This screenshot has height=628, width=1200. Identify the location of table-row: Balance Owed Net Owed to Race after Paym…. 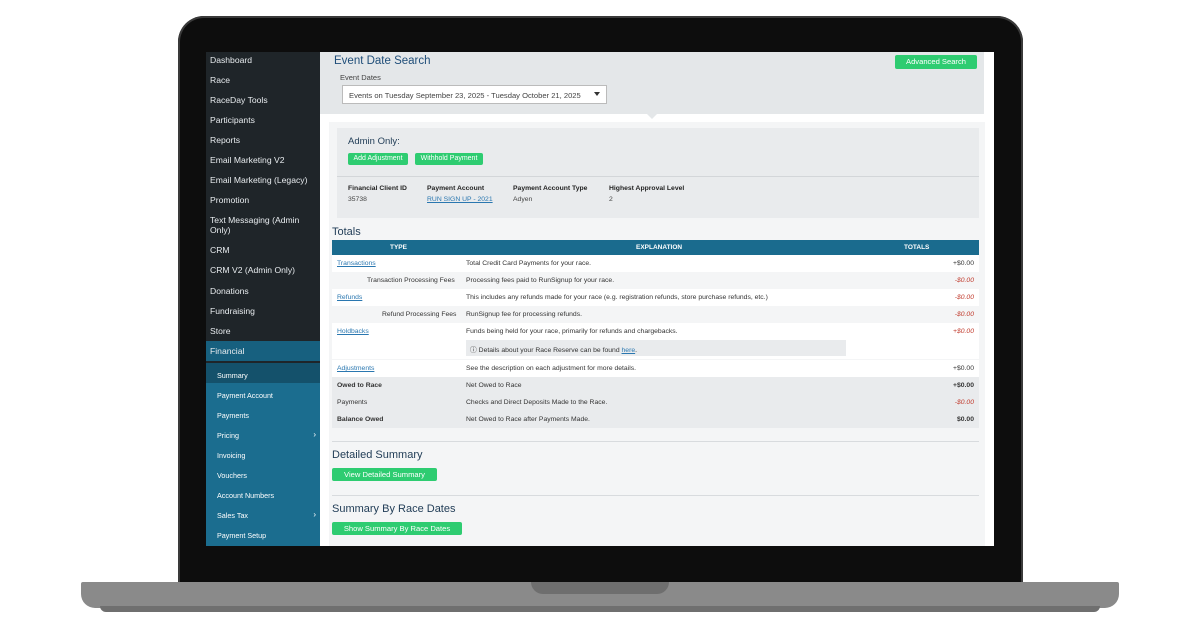
(655, 419).